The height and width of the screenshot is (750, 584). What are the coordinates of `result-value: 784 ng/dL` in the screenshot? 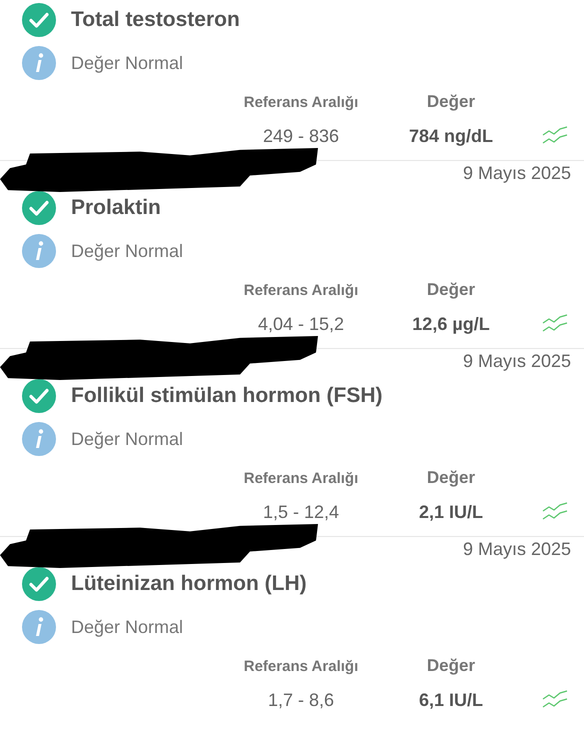 It's located at (450, 136).